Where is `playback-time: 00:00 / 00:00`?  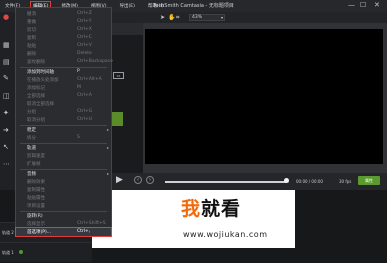
playback-time: 00:00 / 00:00 is located at coordinates (309, 181).